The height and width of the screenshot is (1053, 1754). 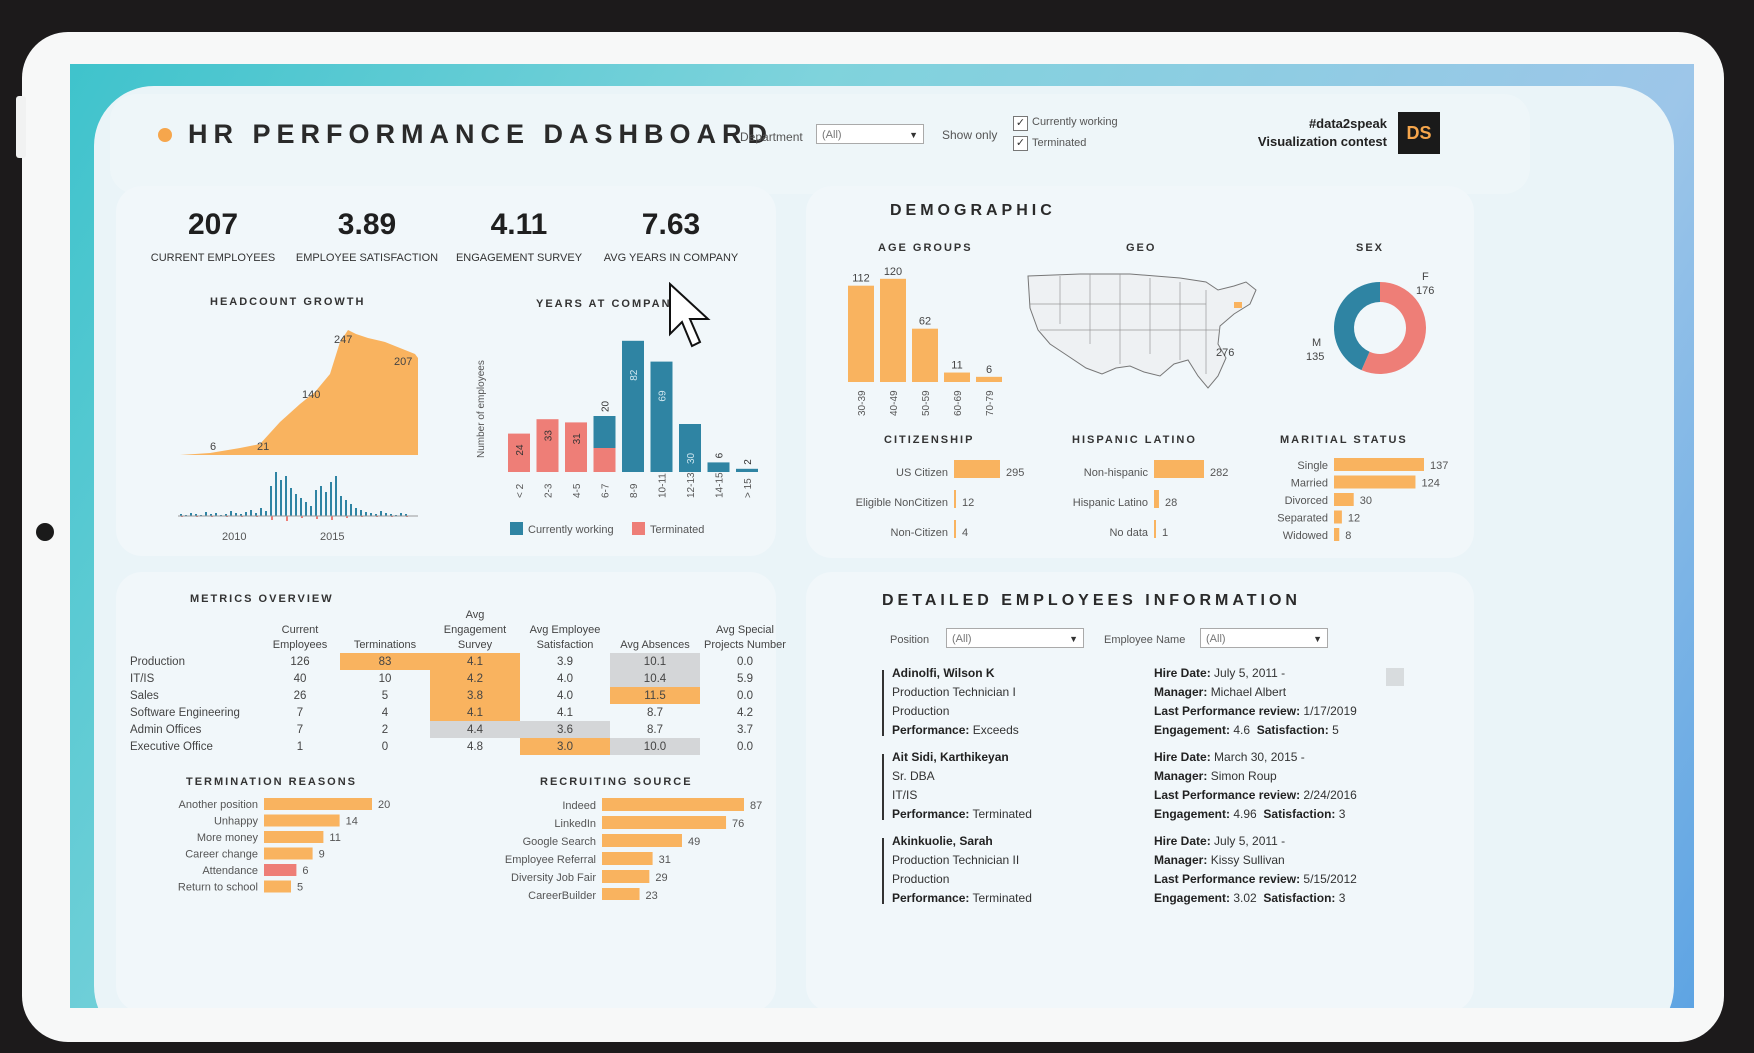 What do you see at coordinates (990, 403) in the screenshot?
I see `age-tick-70-79: 70-79` at bounding box center [990, 403].